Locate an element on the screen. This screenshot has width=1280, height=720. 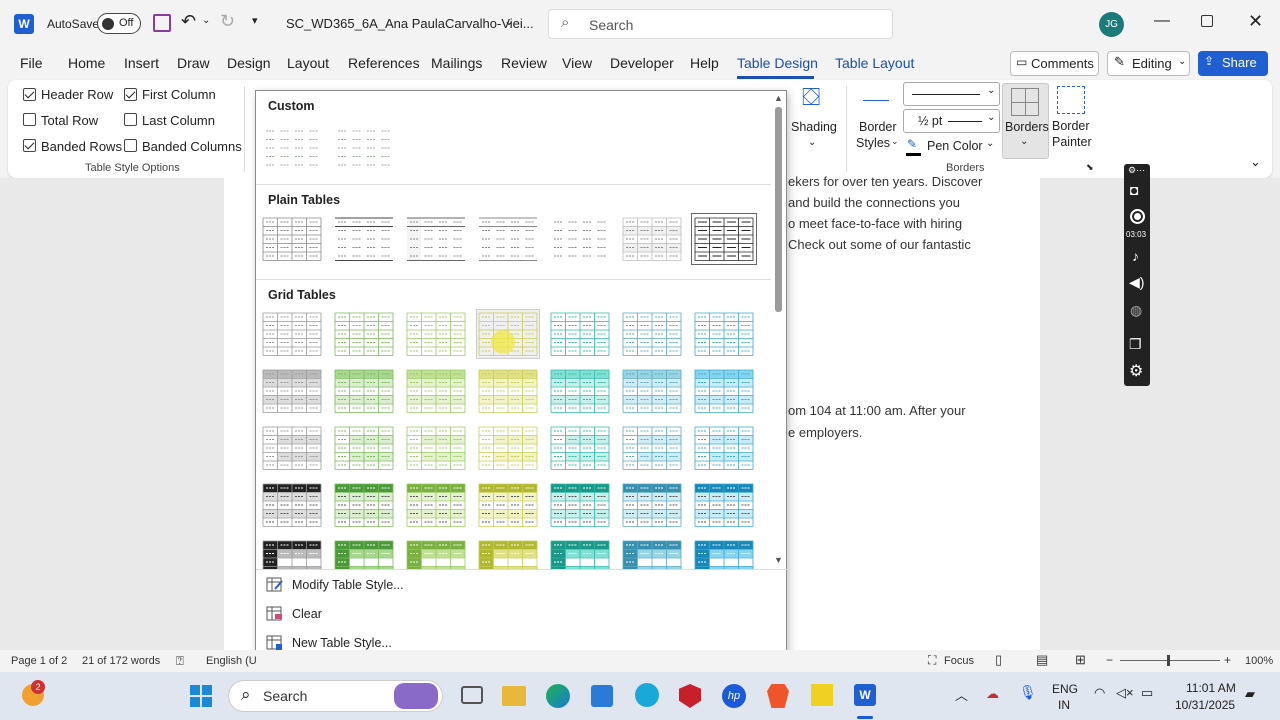
input-language-line1: ENG is located at coordinates (1065, 689).